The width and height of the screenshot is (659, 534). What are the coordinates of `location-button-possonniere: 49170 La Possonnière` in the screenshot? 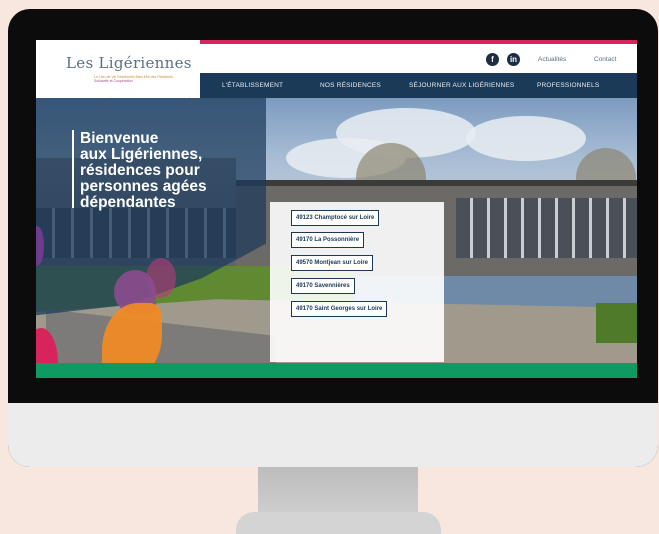 It's located at (328, 240).